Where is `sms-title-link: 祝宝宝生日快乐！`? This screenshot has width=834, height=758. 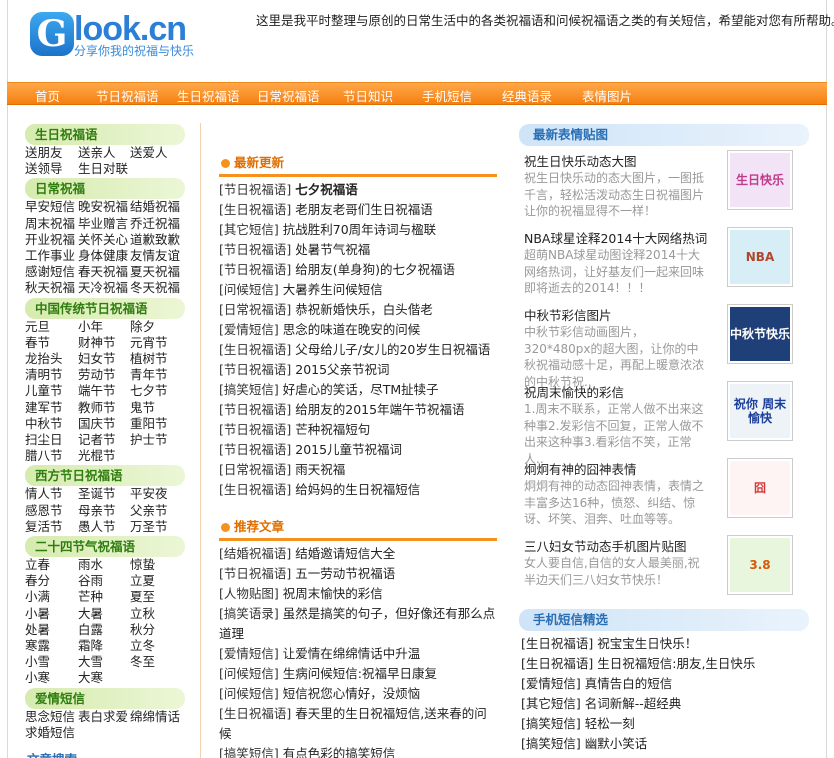 sms-title-link: 祝宝宝生日快乐！ is located at coordinates (647, 643).